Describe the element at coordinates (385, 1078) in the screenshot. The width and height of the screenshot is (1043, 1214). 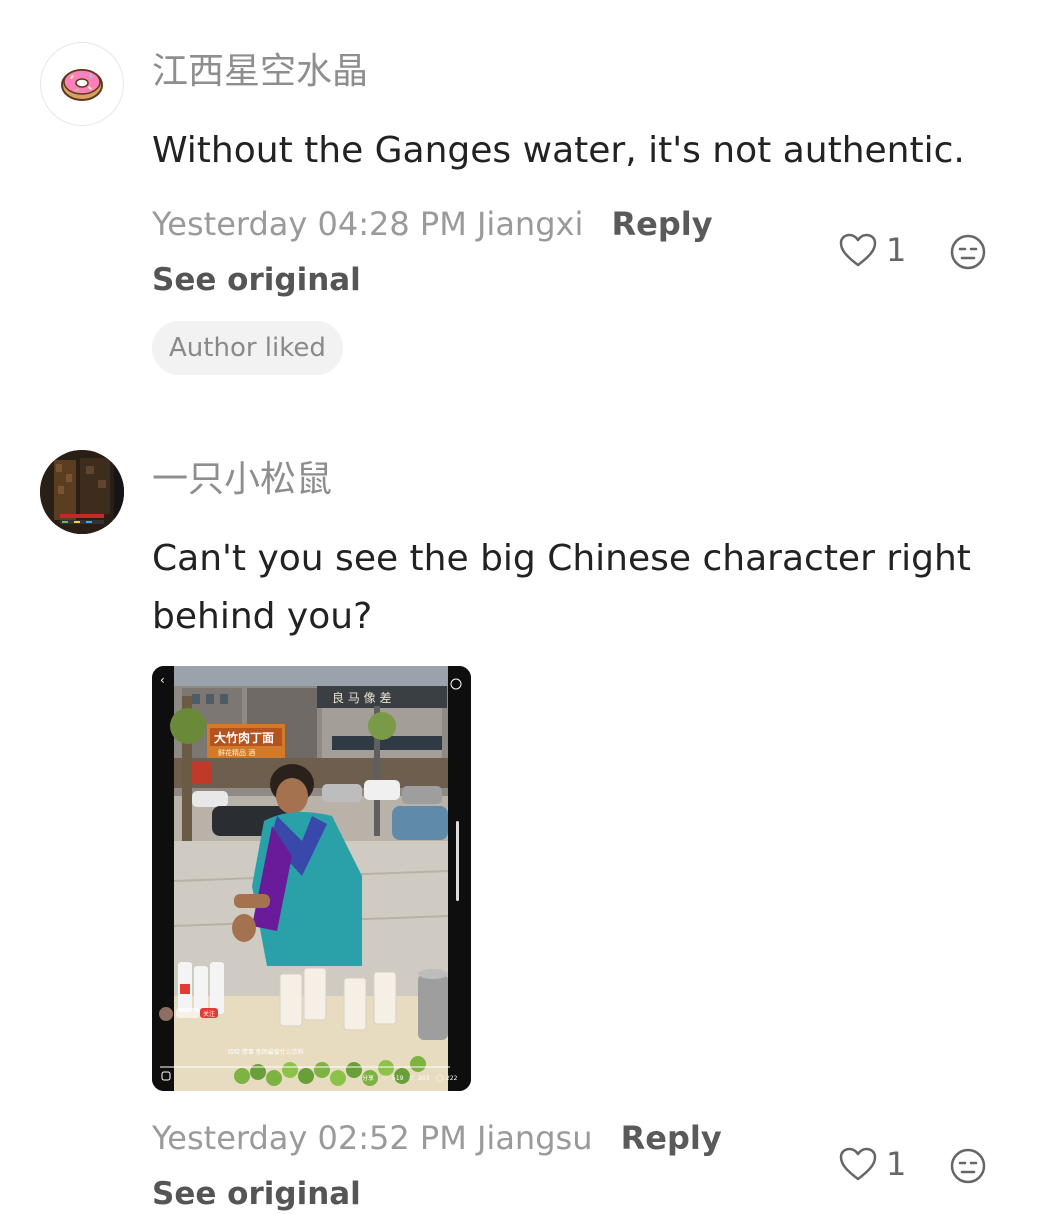
I see `heart-small-icon: ♡` at that location.